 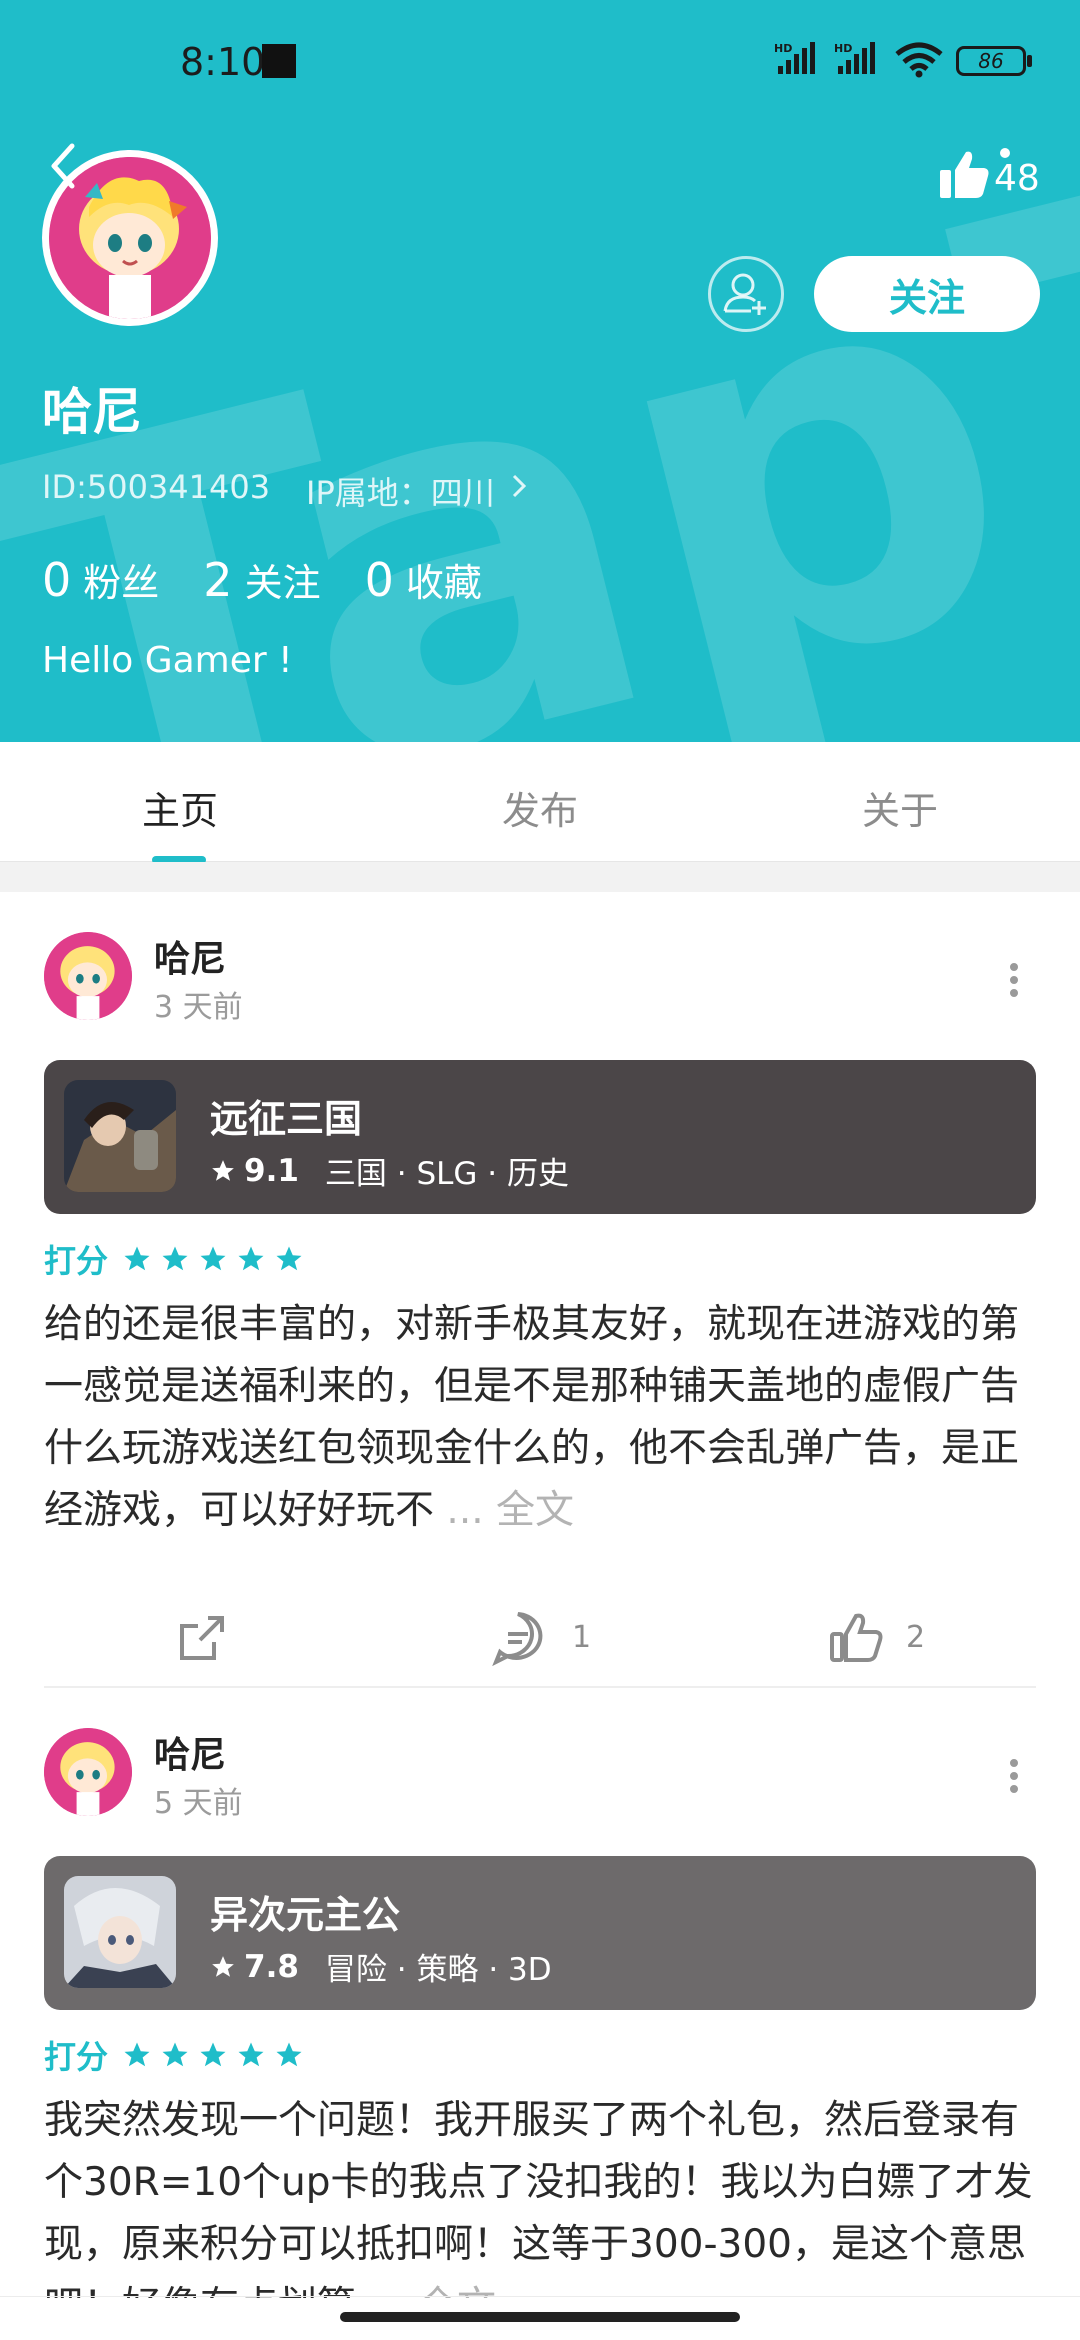 I want to click on user-id: ID:500341403, so click(x=156, y=487).